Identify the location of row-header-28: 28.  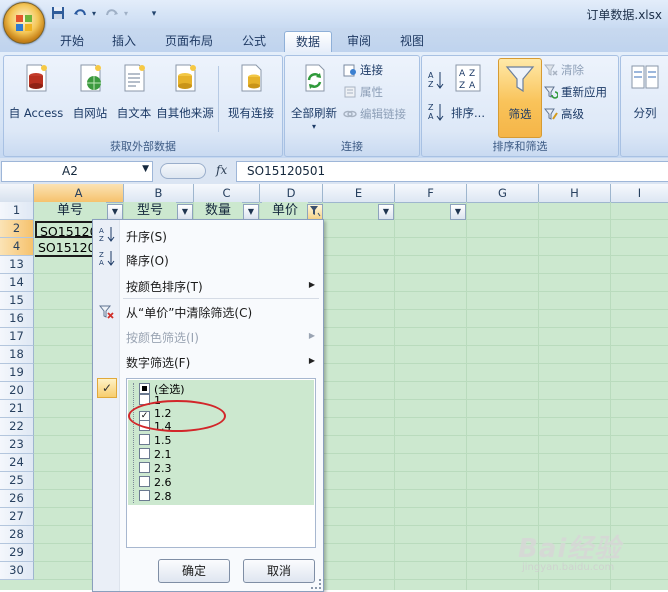
(17, 535).